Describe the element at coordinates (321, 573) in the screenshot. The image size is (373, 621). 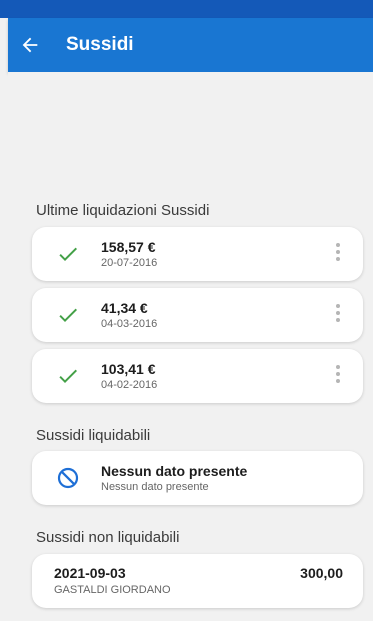
I see `sussidio-value: 300,00` at that location.